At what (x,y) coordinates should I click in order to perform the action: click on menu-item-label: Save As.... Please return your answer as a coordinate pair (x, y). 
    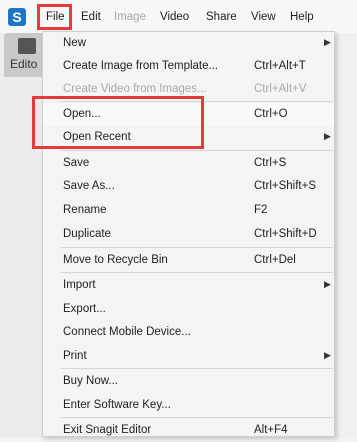
    Looking at the image, I should click on (89, 186).